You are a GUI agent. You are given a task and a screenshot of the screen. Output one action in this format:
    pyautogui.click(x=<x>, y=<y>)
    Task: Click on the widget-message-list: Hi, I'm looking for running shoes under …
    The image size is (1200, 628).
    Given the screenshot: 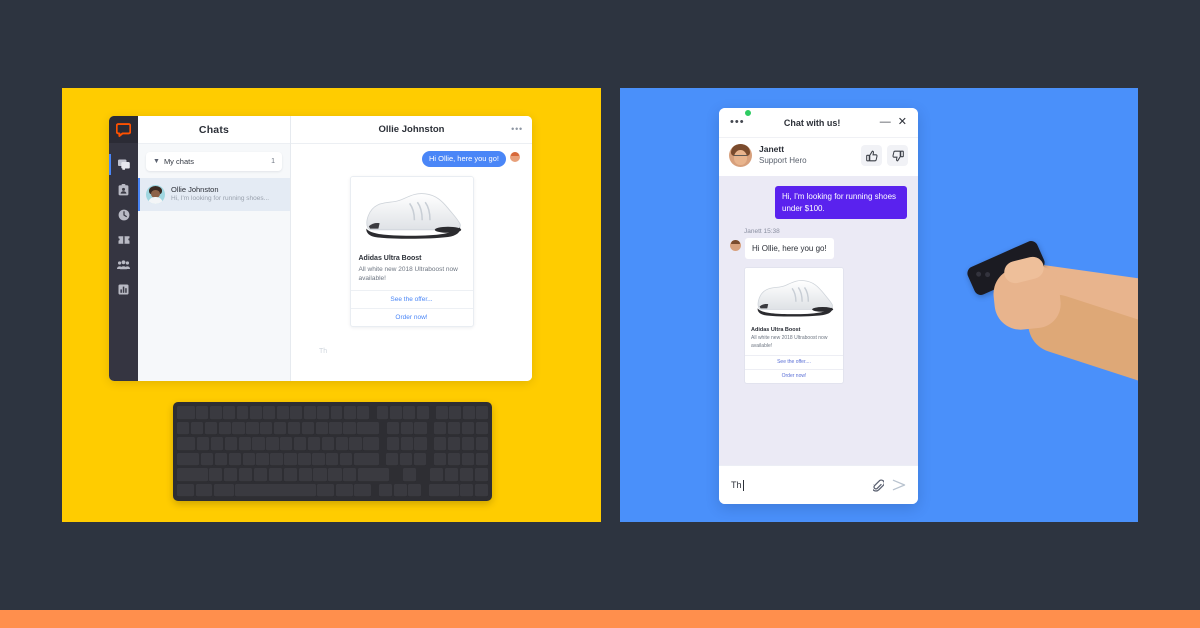 What is the action you would take?
    pyautogui.click(x=818, y=320)
    